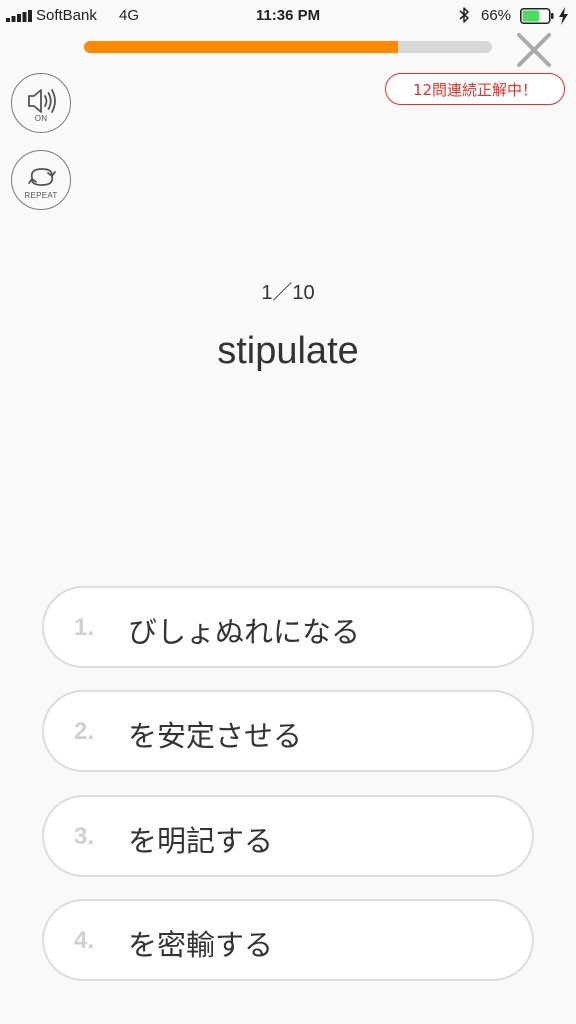  Describe the element at coordinates (241, 47) in the screenshot. I see `quiz-progress-fill` at that location.